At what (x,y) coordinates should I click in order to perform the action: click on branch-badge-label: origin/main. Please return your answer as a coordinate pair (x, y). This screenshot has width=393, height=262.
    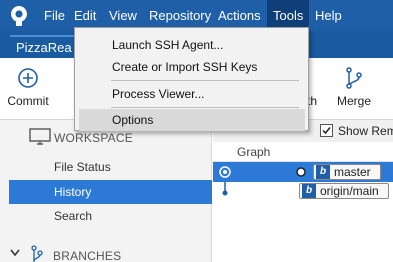
    Looking at the image, I should click on (349, 191).